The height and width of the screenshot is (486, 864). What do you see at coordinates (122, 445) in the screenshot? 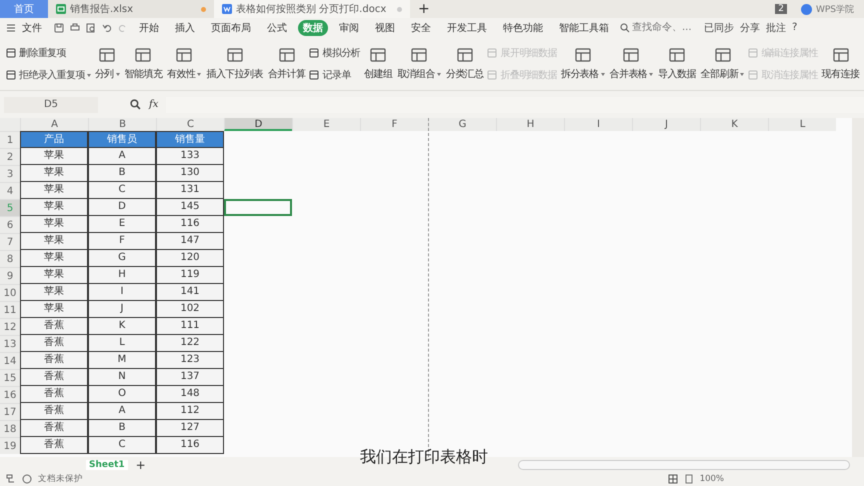
I see `table-cell: C` at bounding box center [122, 445].